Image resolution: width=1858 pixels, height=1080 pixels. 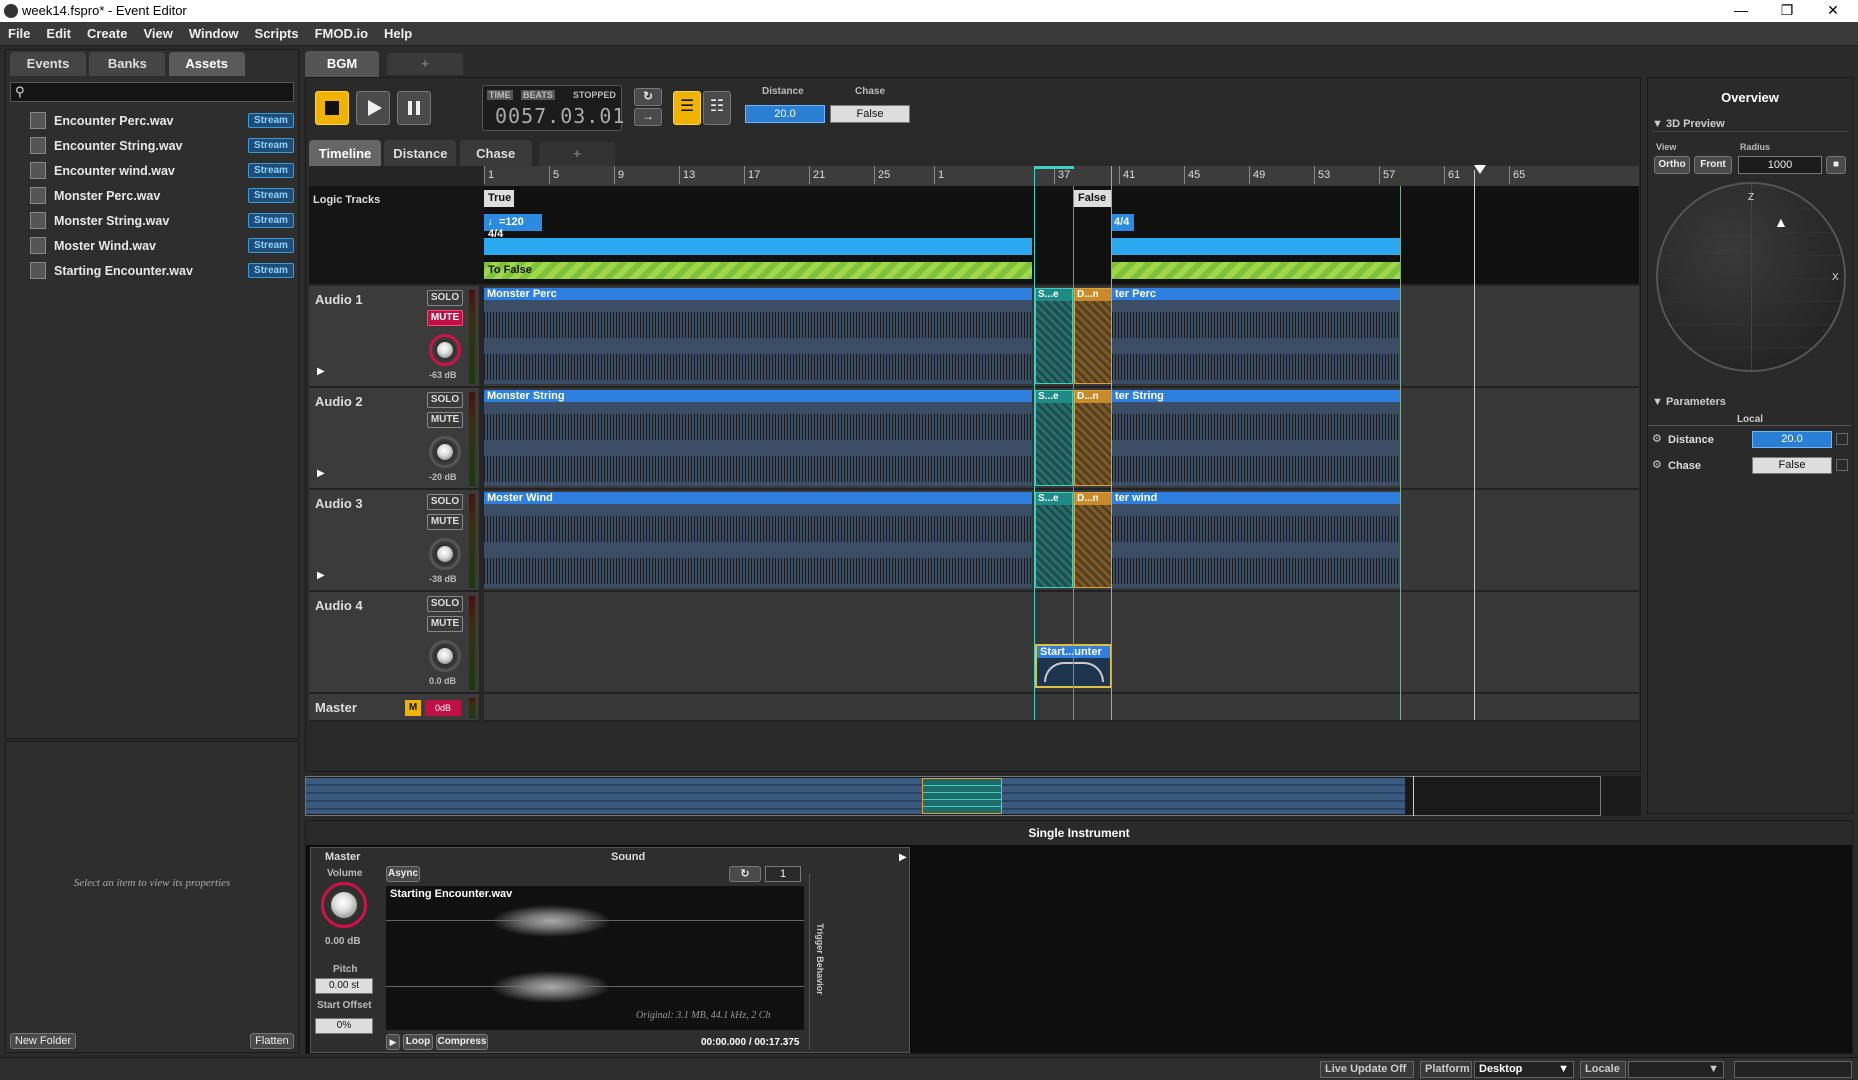 What do you see at coordinates (414, 108) in the screenshot?
I see `pause-button` at bounding box center [414, 108].